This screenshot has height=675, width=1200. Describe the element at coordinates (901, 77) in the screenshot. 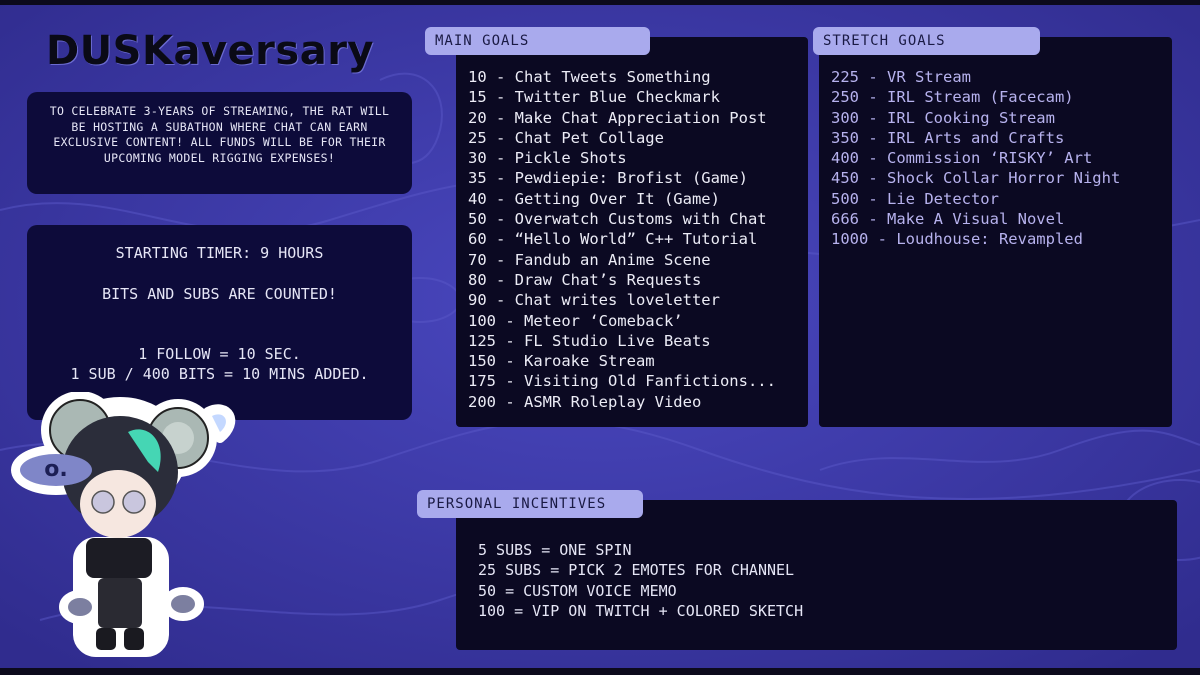

I see `goal-item: 225 - VR Stream` at that location.